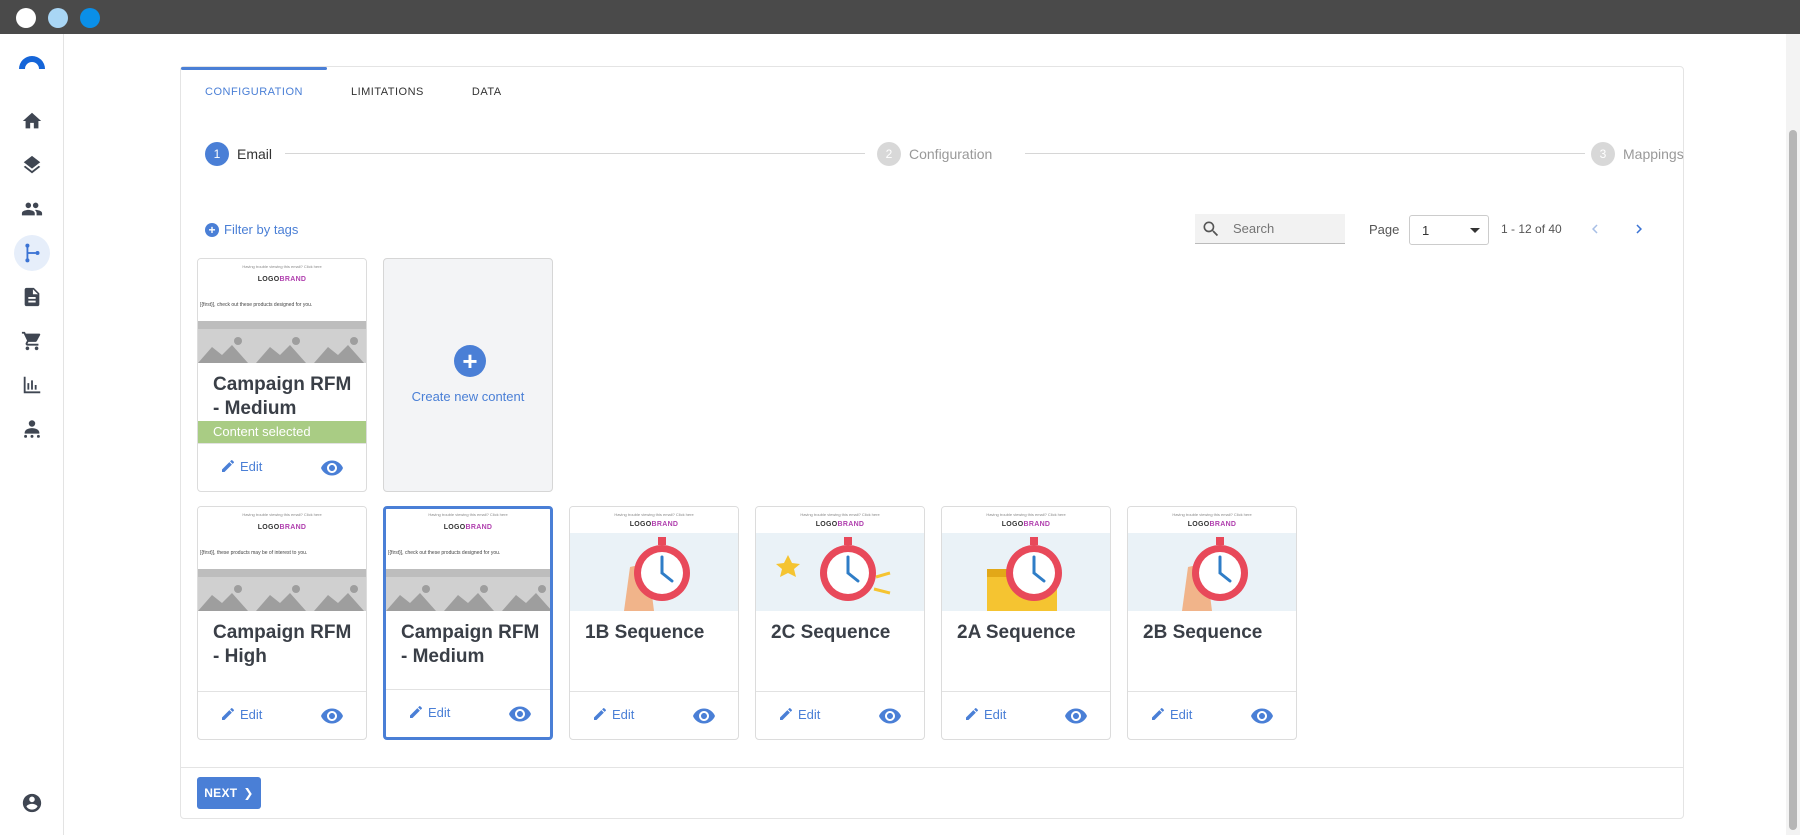 The image size is (1800, 835). What do you see at coordinates (1603, 154) in the screenshot?
I see `step-number: 3` at bounding box center [1603, 154].